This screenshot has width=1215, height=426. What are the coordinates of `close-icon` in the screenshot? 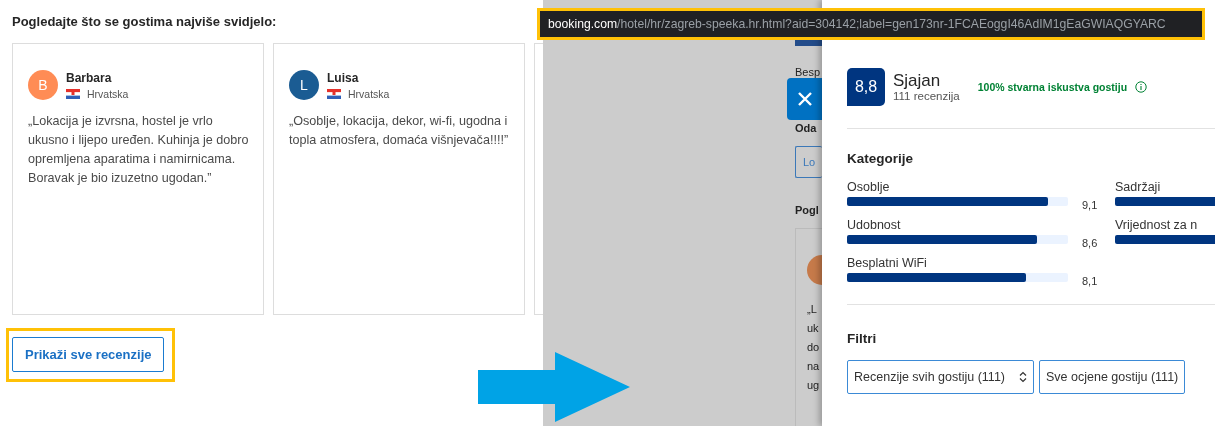 It's located at (805, 99).